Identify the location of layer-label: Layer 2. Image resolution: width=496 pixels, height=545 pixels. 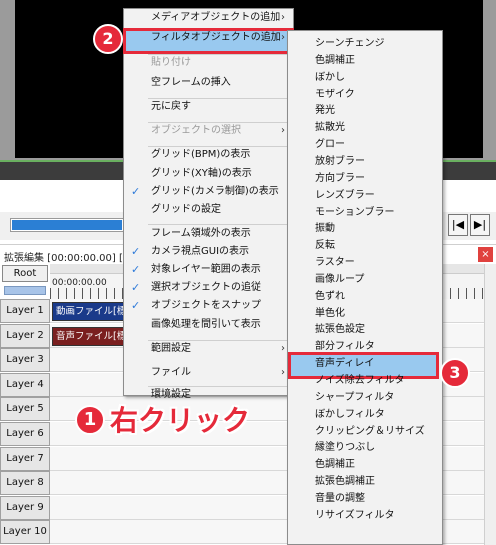
(25, 335).